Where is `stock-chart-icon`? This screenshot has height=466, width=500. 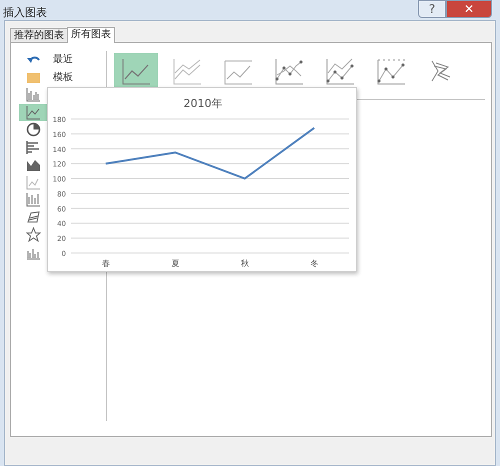
stock-chart-icon is located at coordinates (33, 200).